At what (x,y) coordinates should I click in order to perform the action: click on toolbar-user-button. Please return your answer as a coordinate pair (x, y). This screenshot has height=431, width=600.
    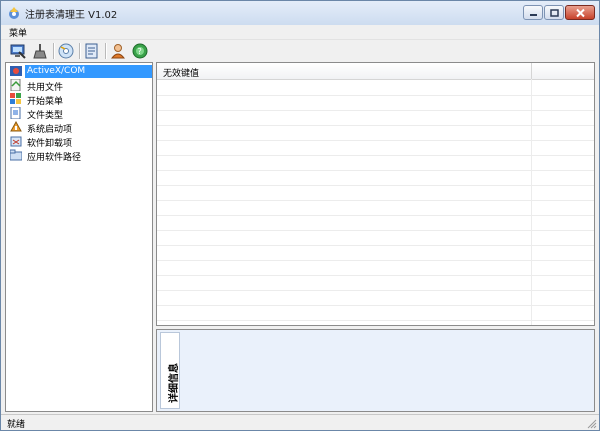
    Looking at the image, I should click on (118, 51).